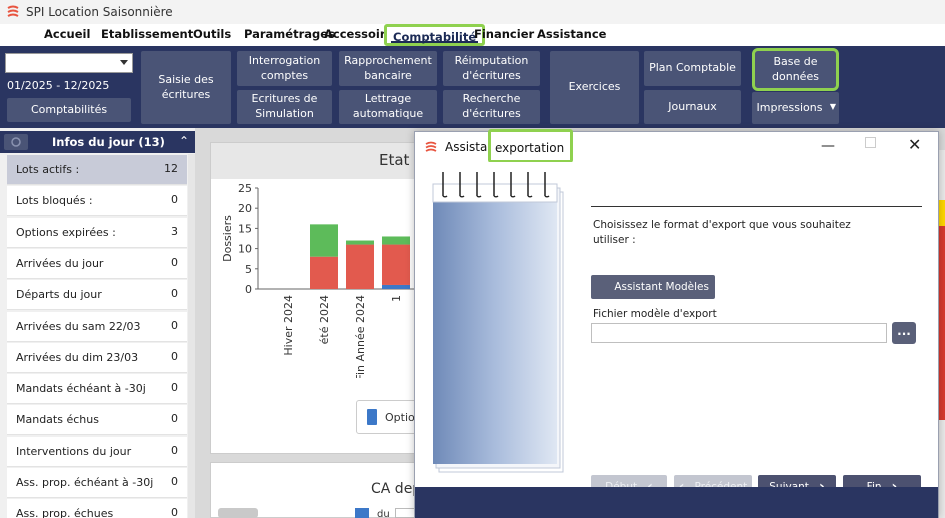 The image size is (945, 518). I want to click on lettrage-automatique-button: Lettrage automatique, so click(388, 107).